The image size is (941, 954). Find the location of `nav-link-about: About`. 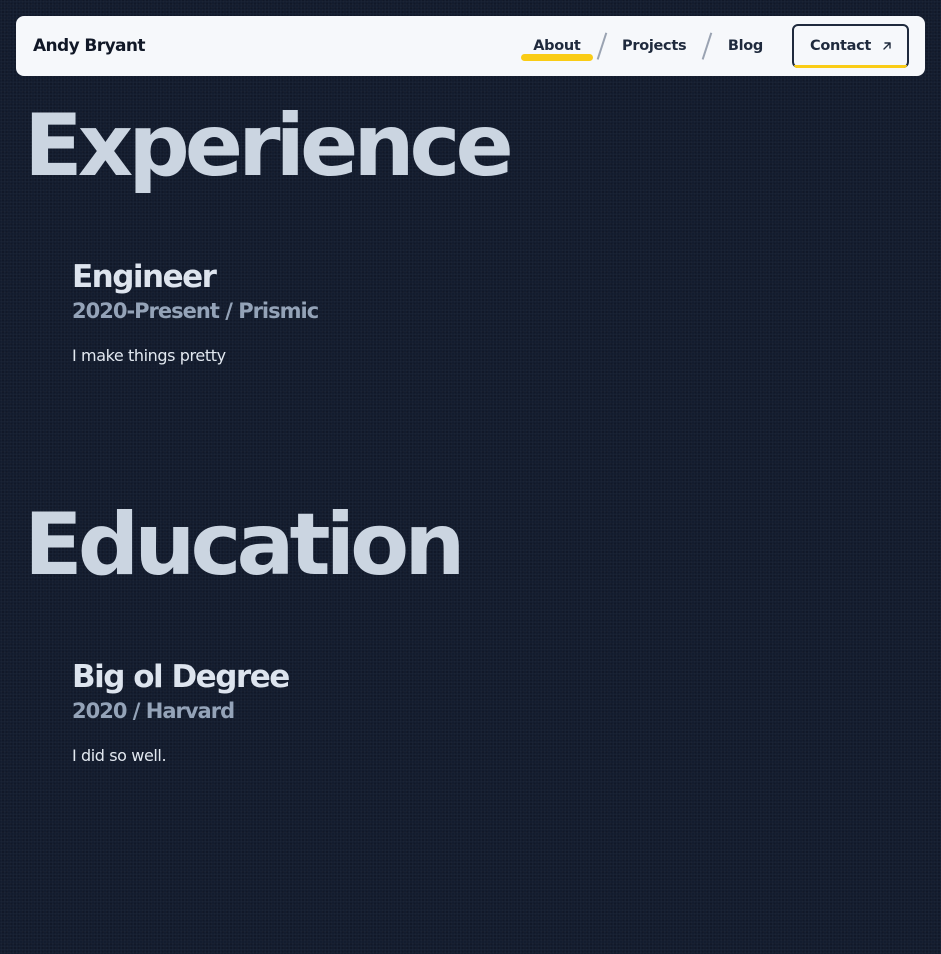

nav-link-about: About is located at coordinates (557, 46).